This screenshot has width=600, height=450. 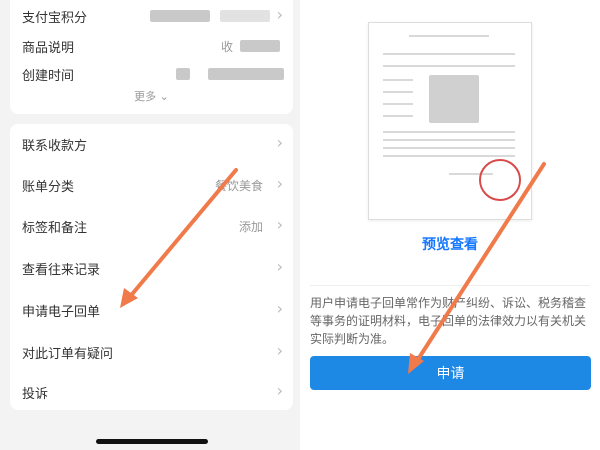 What do you see at coordinates (454, 99) in the screenshot?
I see `redacted-block` at bounding box center [454, 99].